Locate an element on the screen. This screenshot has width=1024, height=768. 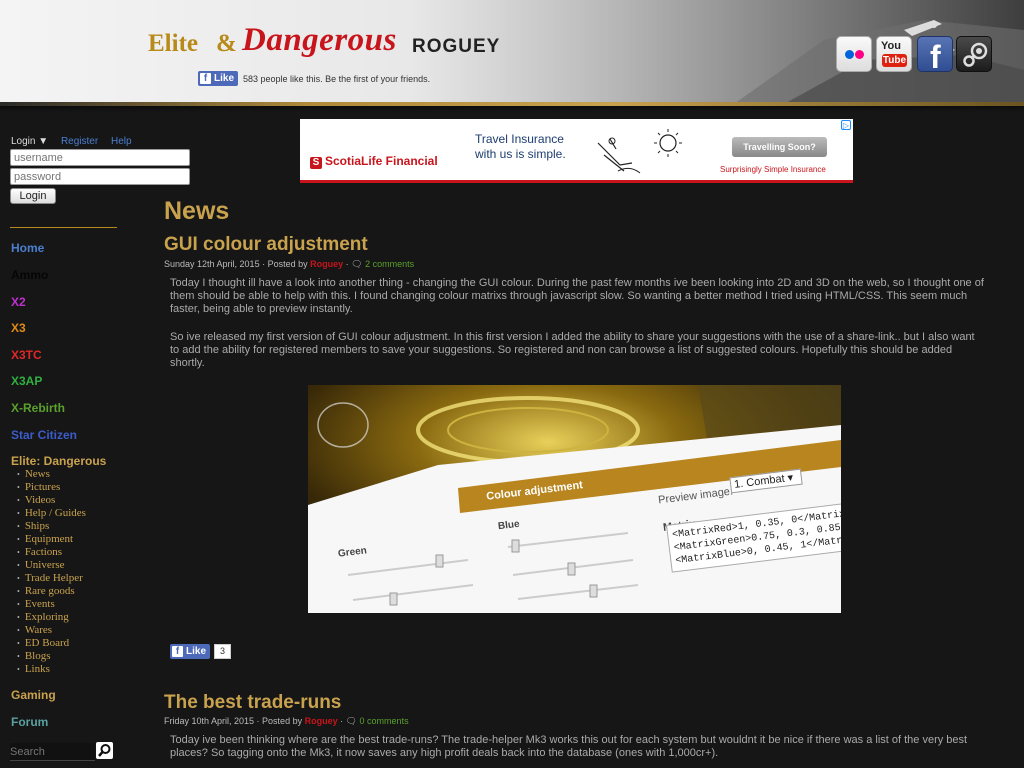
nav-item-gaming: Gaming is located at coordinates (33, 695).